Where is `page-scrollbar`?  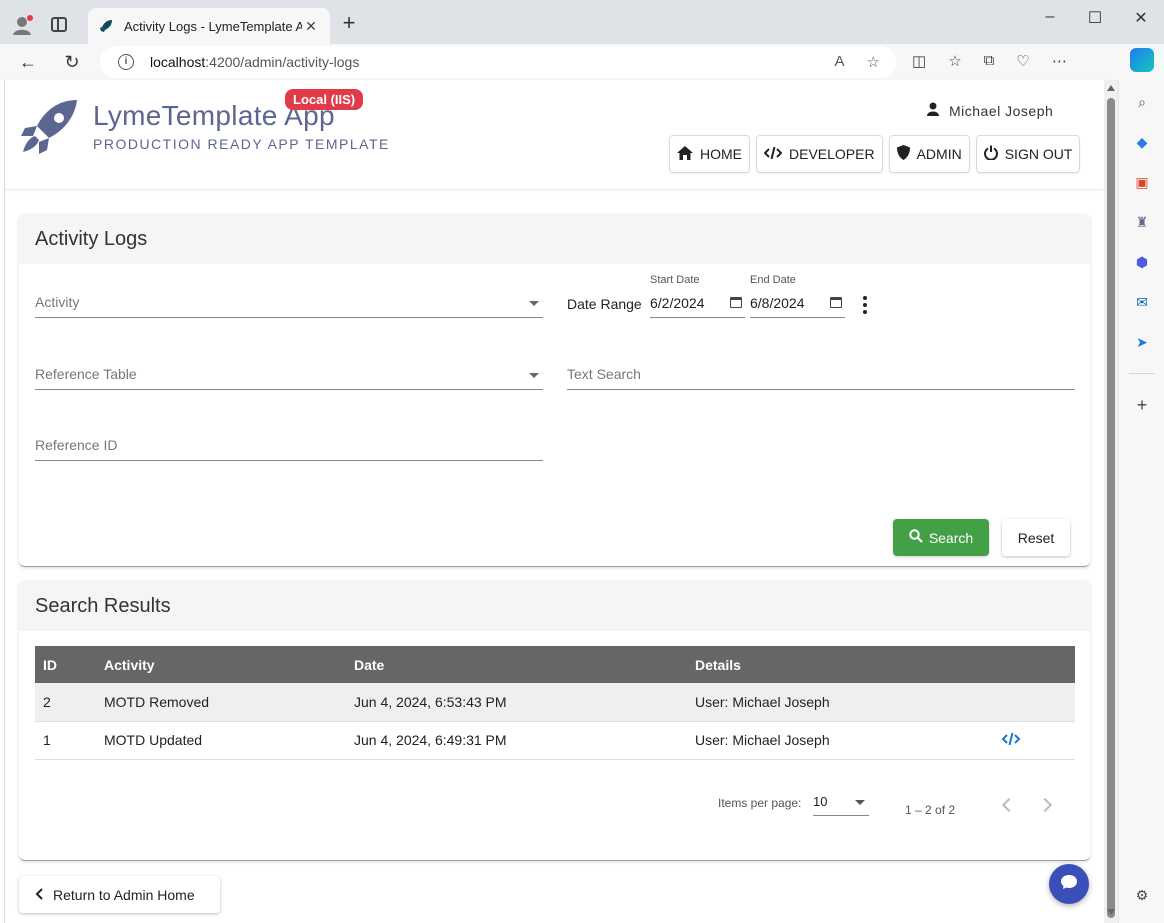
page-scrollbar is located at coordinates (1111, 501).